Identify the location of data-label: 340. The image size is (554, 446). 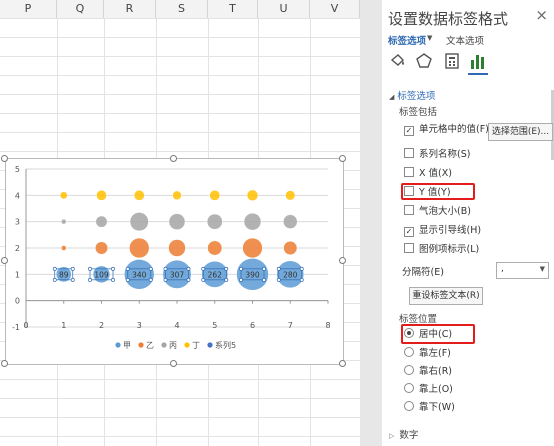
(139, 274).